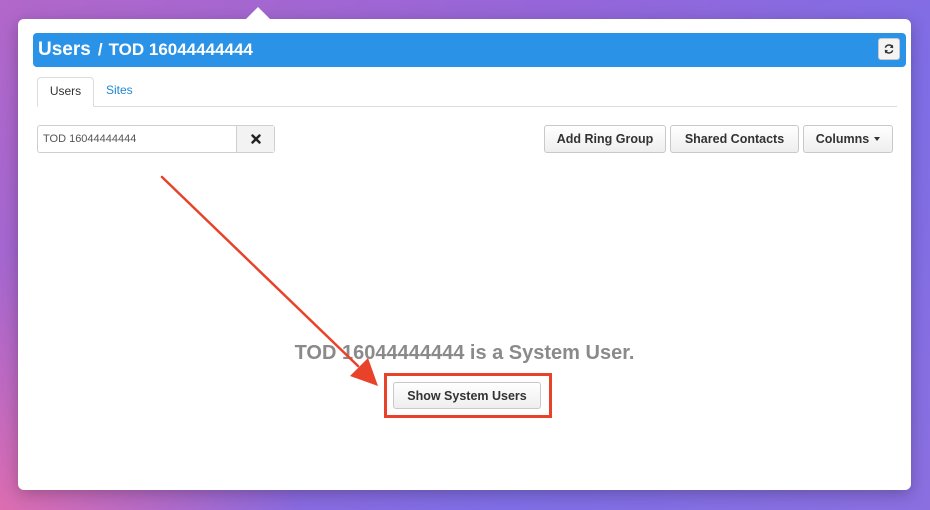  I want to click on refresh-button, so click(889, 49).